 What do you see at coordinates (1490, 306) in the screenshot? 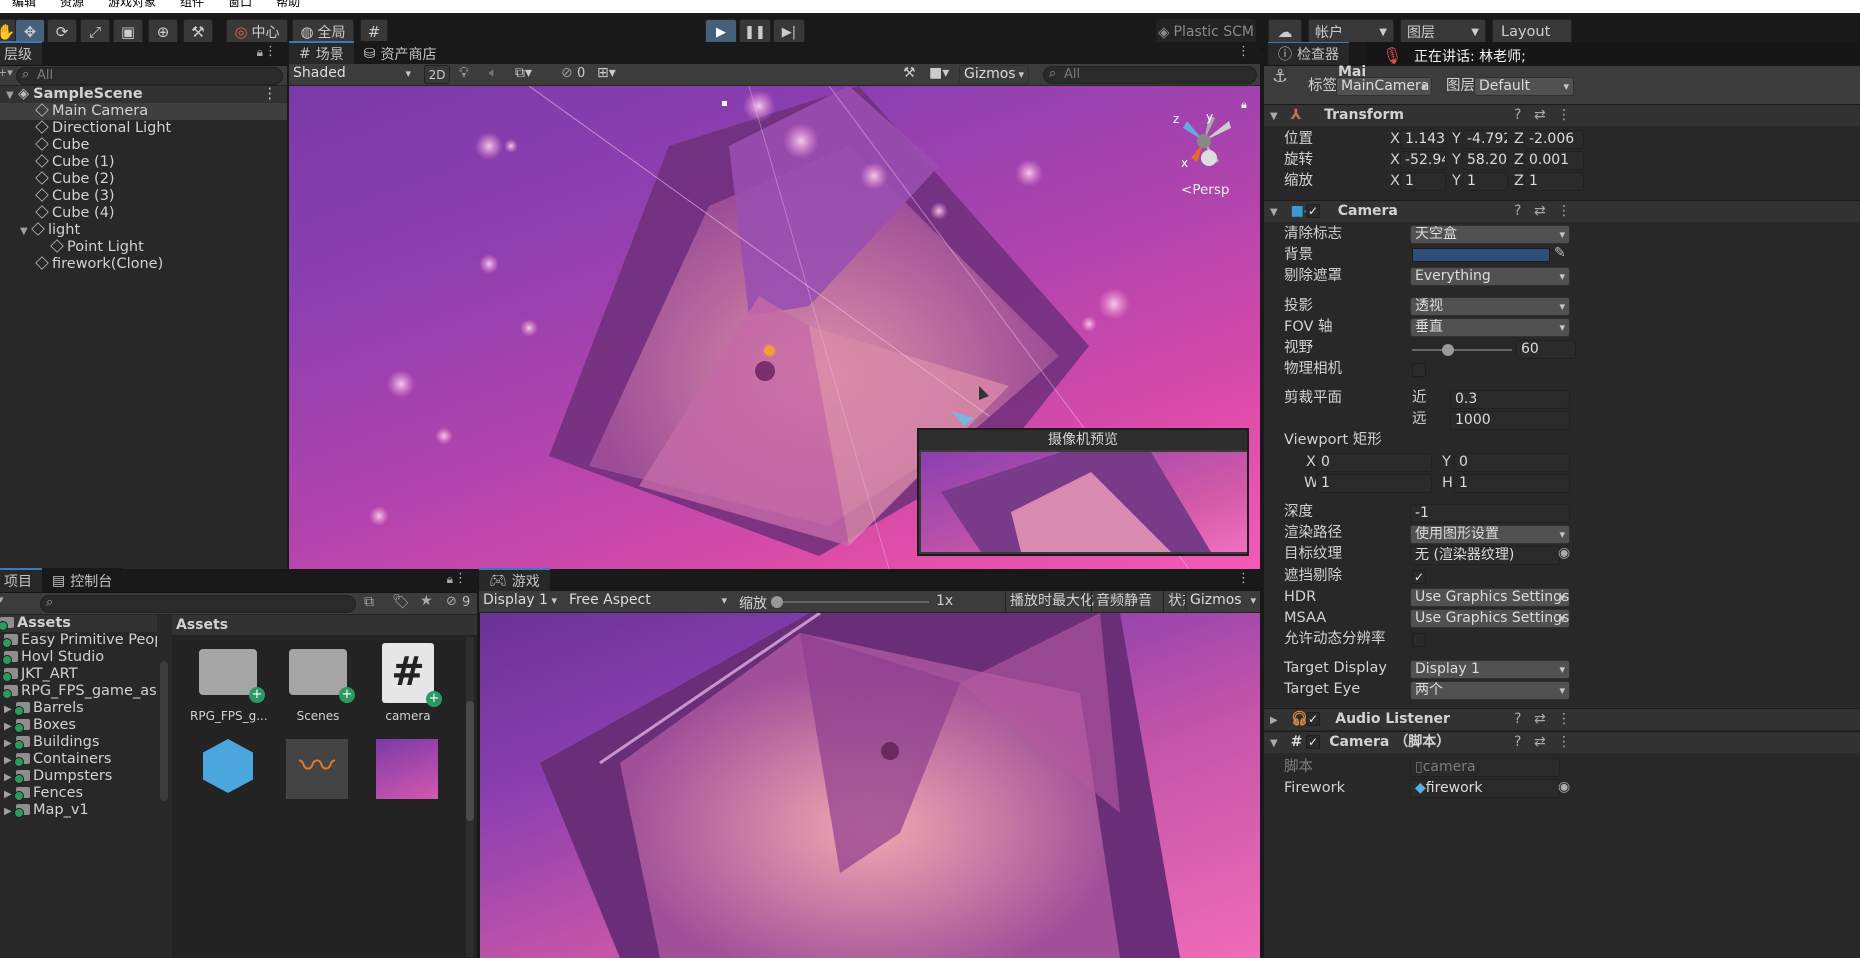
I see `projection-dropdown: 透视` at bounding box center [1490, 306].